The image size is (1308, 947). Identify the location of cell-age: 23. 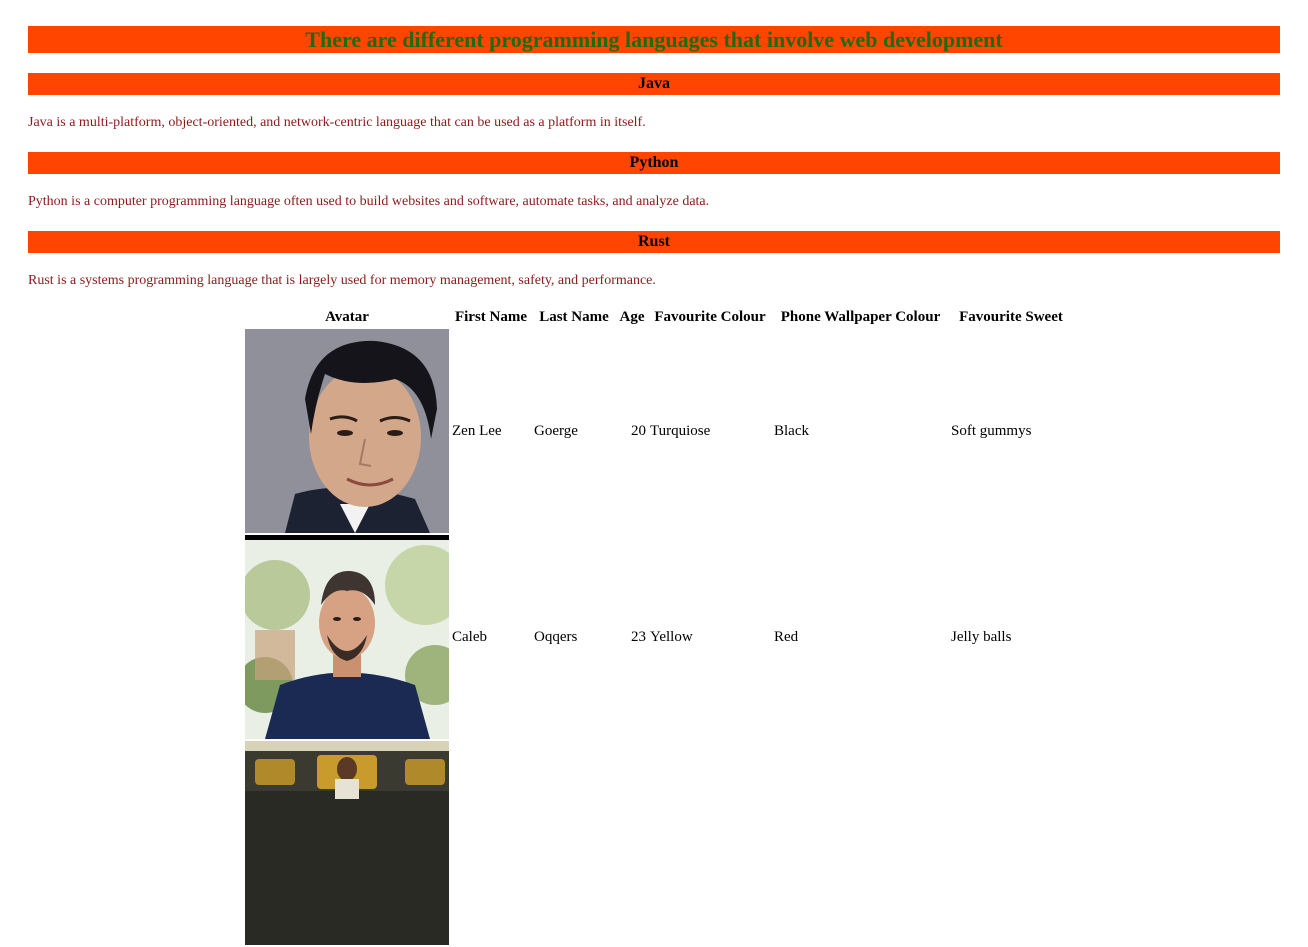
(638, 636).